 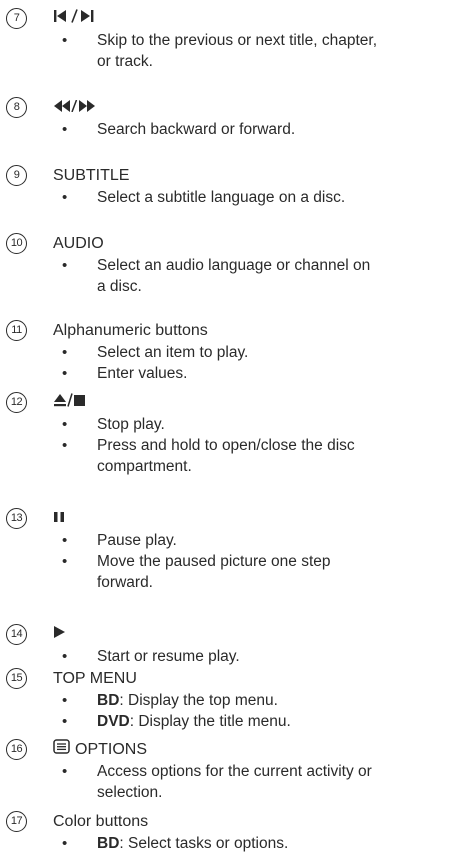 I want to click on bullet-text: selection., so click(x=129, y=792).